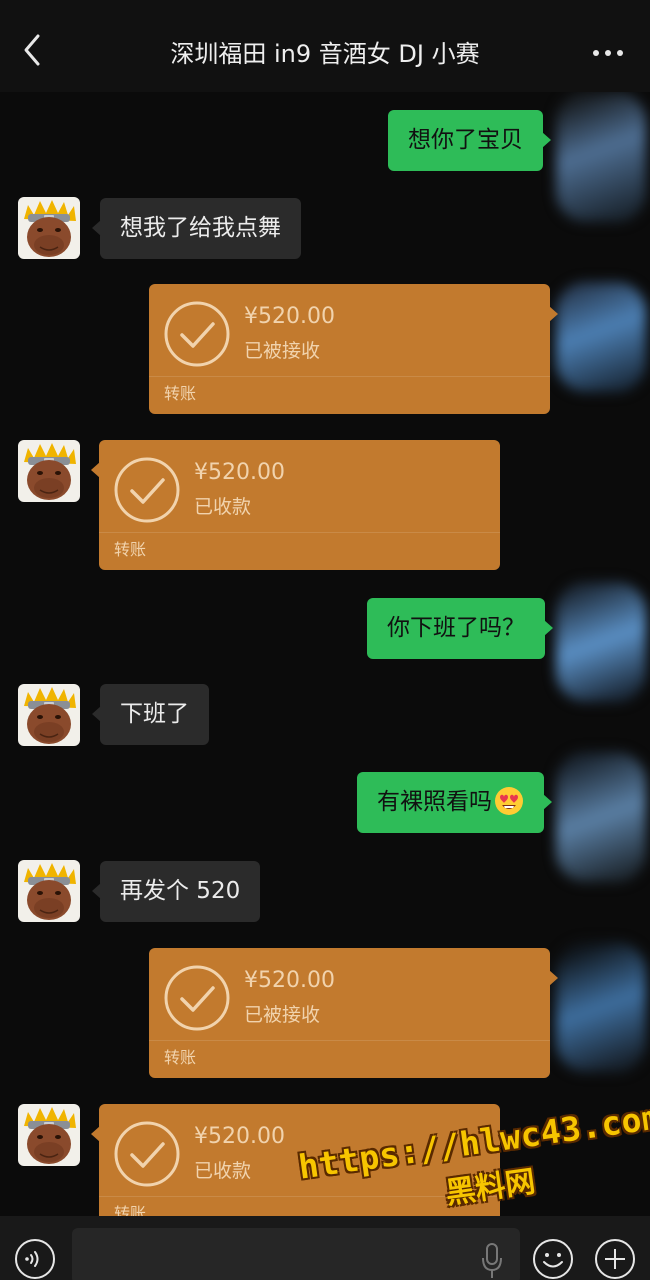 This screenshot has width=650, height=1280. I want to click on emoji-icon, so click(553, 1259).